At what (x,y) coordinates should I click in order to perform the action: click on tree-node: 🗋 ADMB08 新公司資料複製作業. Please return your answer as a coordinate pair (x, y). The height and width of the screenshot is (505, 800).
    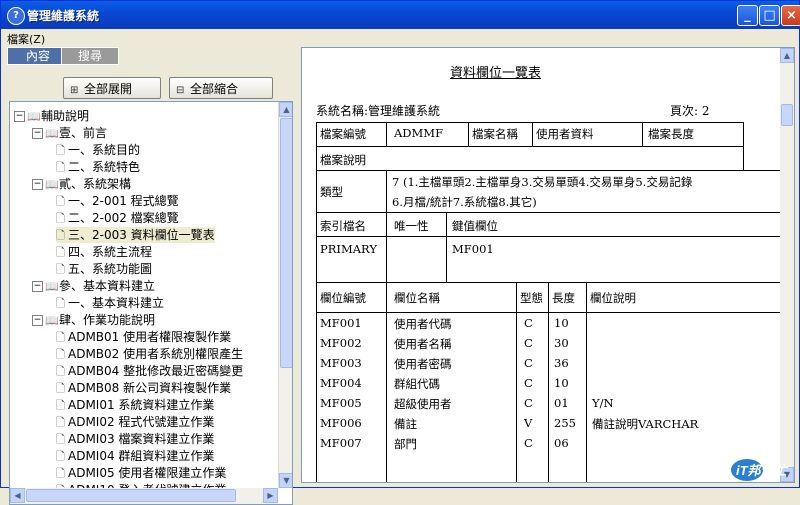
    Looking at the image, I should click on (143, 388).